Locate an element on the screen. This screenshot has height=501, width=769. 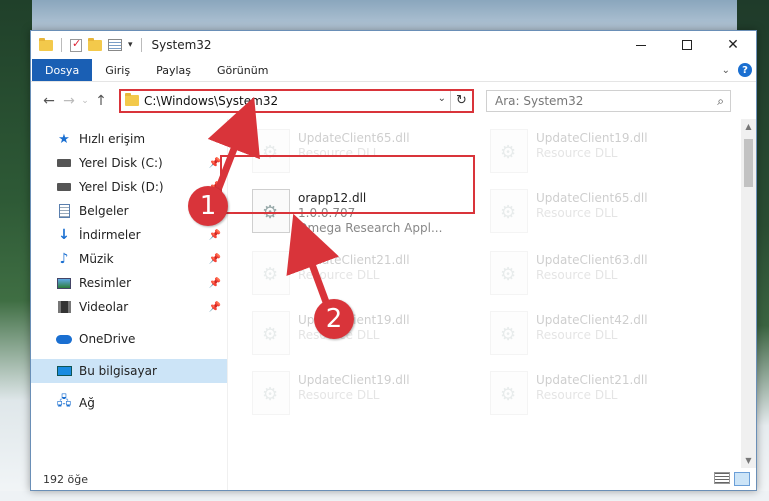
file-item: UpdateClient63.dllResource DLL is located at coordinates (600, 274).